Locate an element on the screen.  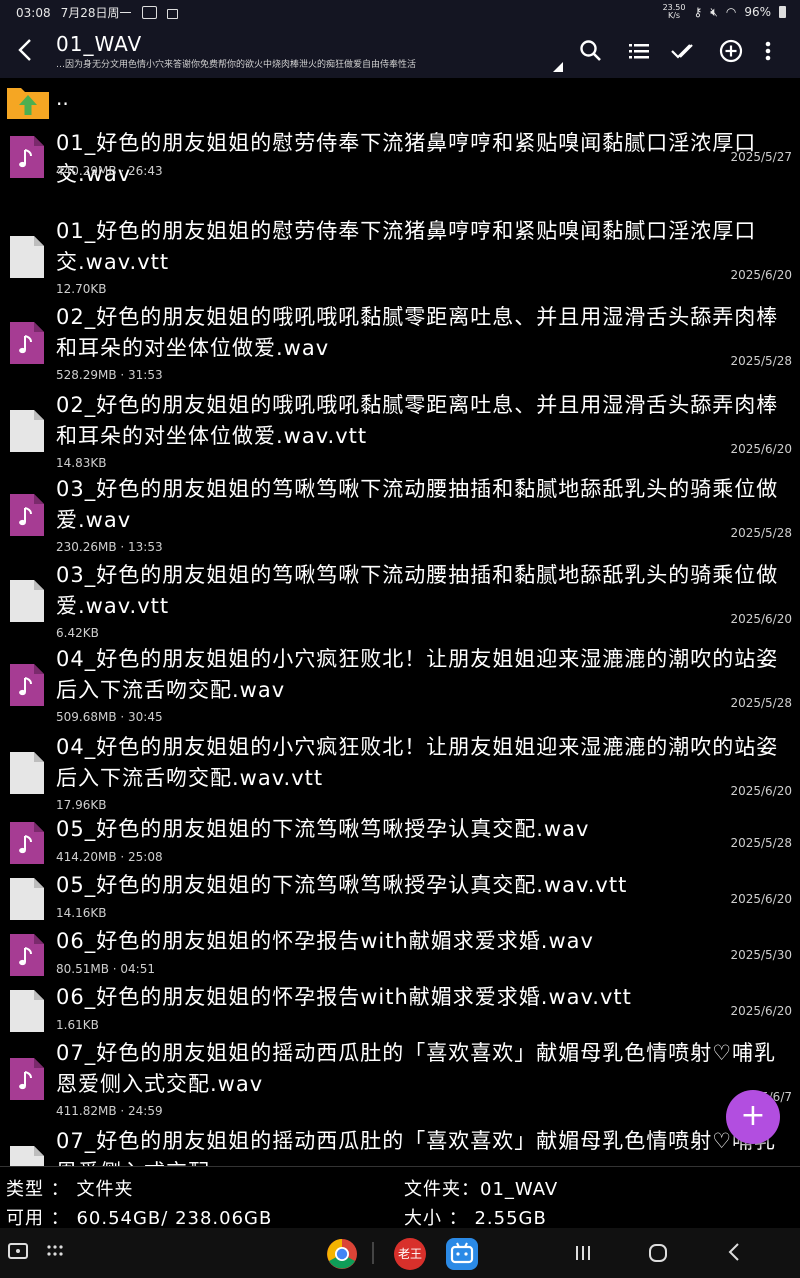
type-info: 类型 ： 文件夹 is located at coordinates (70, 1189).